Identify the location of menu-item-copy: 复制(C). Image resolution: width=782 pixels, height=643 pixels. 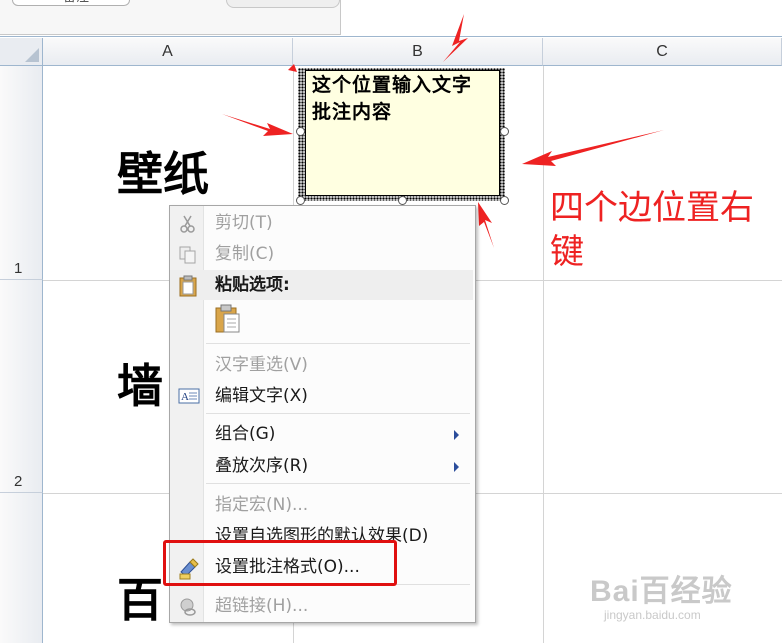
(321, 254).